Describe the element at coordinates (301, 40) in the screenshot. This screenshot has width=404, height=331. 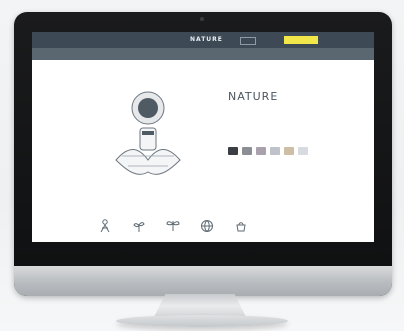
I see `cta-button` at that location.